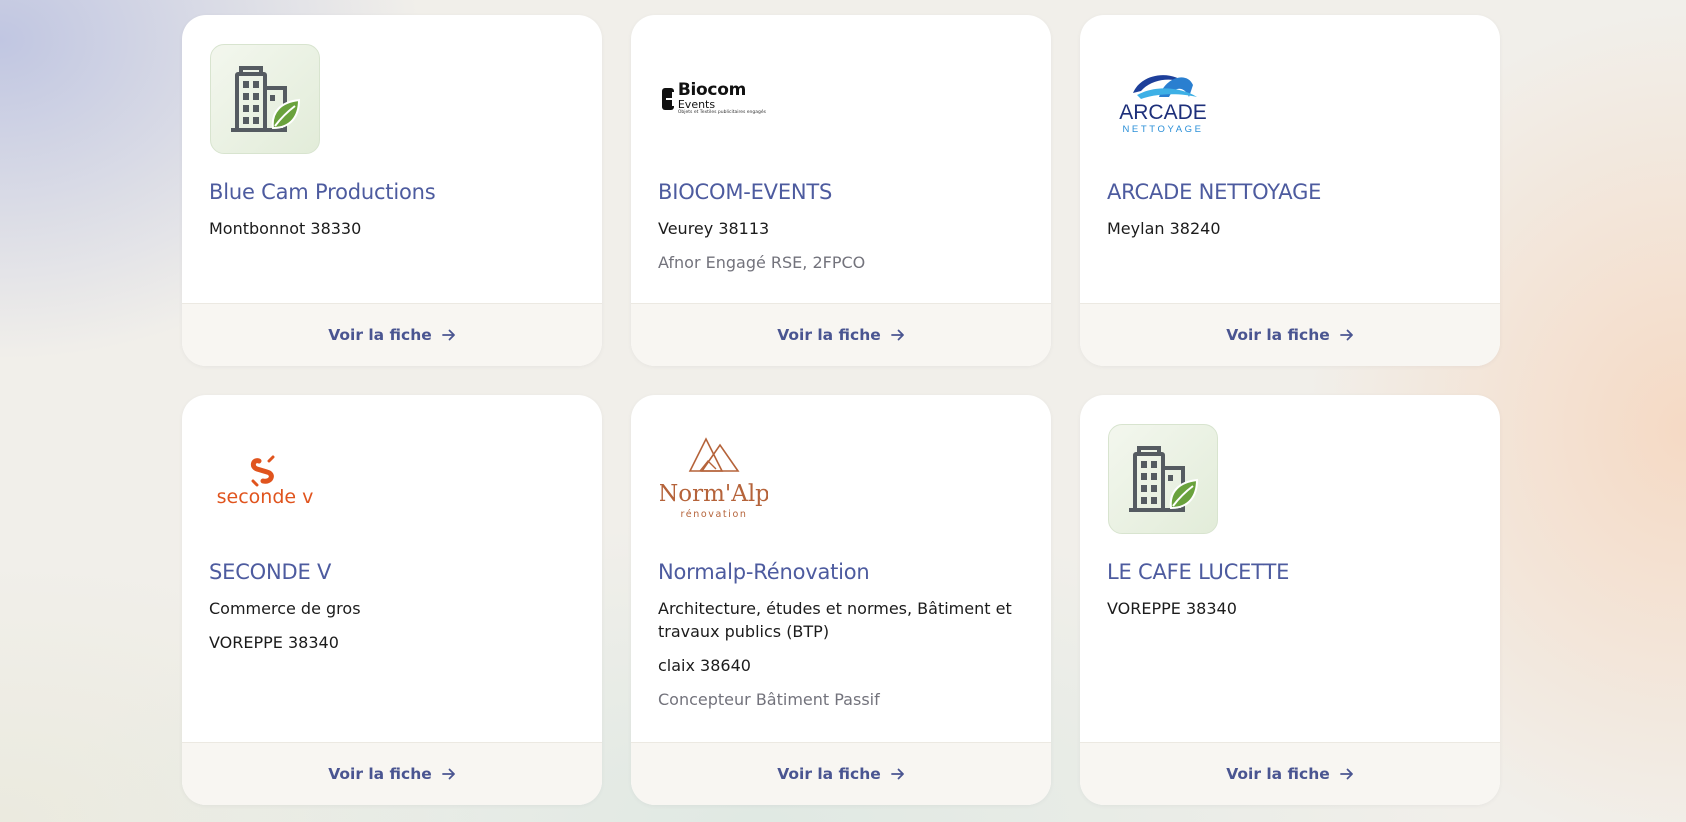 This screenshot has height=822, width=1686. I want to click on logo-text: NETTOYAGE, so click(1162, 129).